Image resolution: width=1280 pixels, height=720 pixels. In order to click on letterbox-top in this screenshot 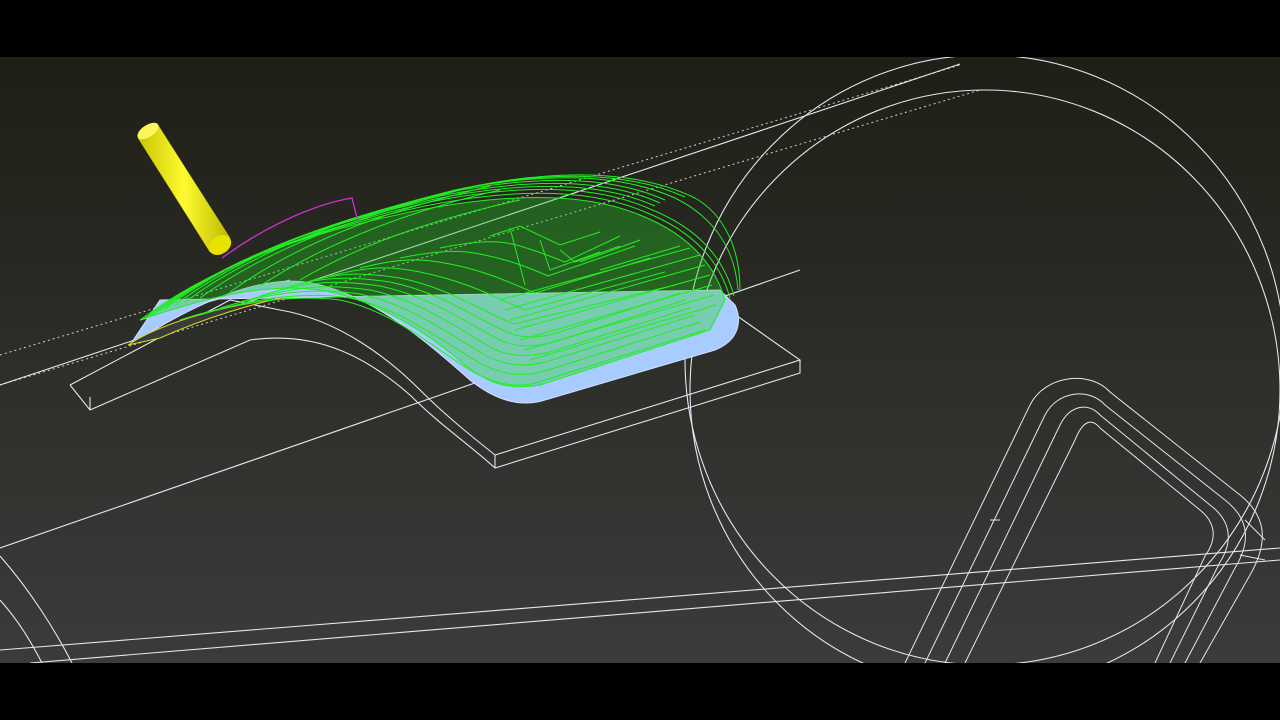, I will do `click(640, 28)`.